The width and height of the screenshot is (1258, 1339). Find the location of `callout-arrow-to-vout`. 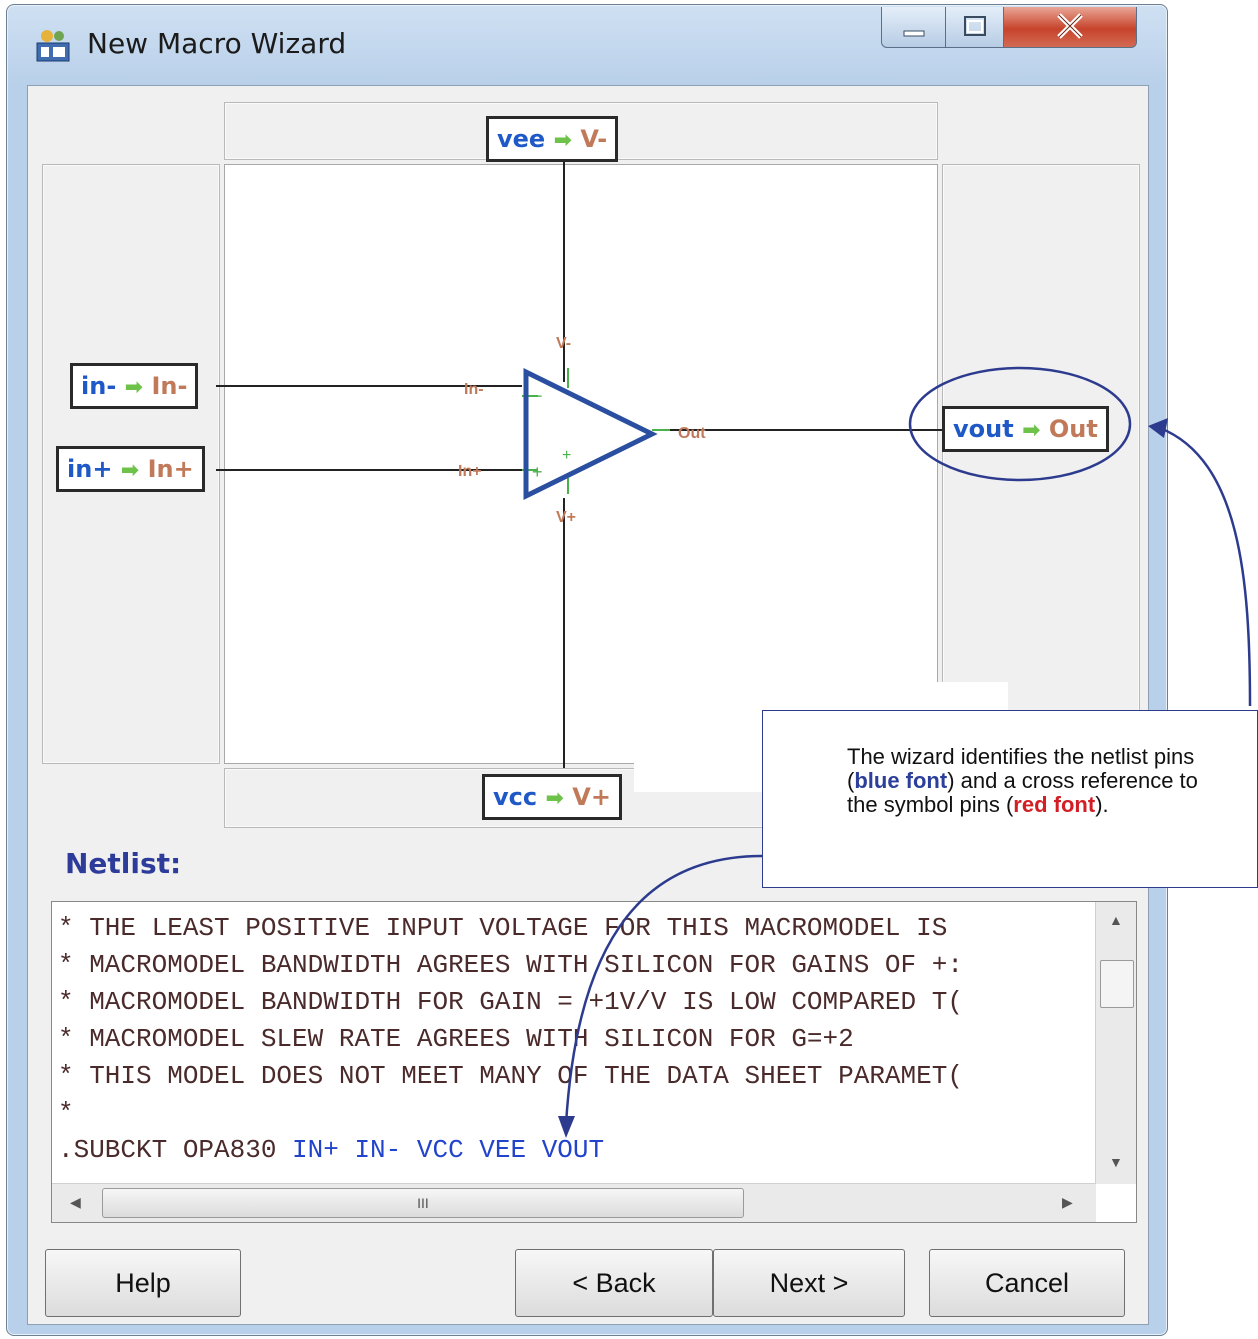

callout-arrow-to-vout is located at coordinates (1205, 566).